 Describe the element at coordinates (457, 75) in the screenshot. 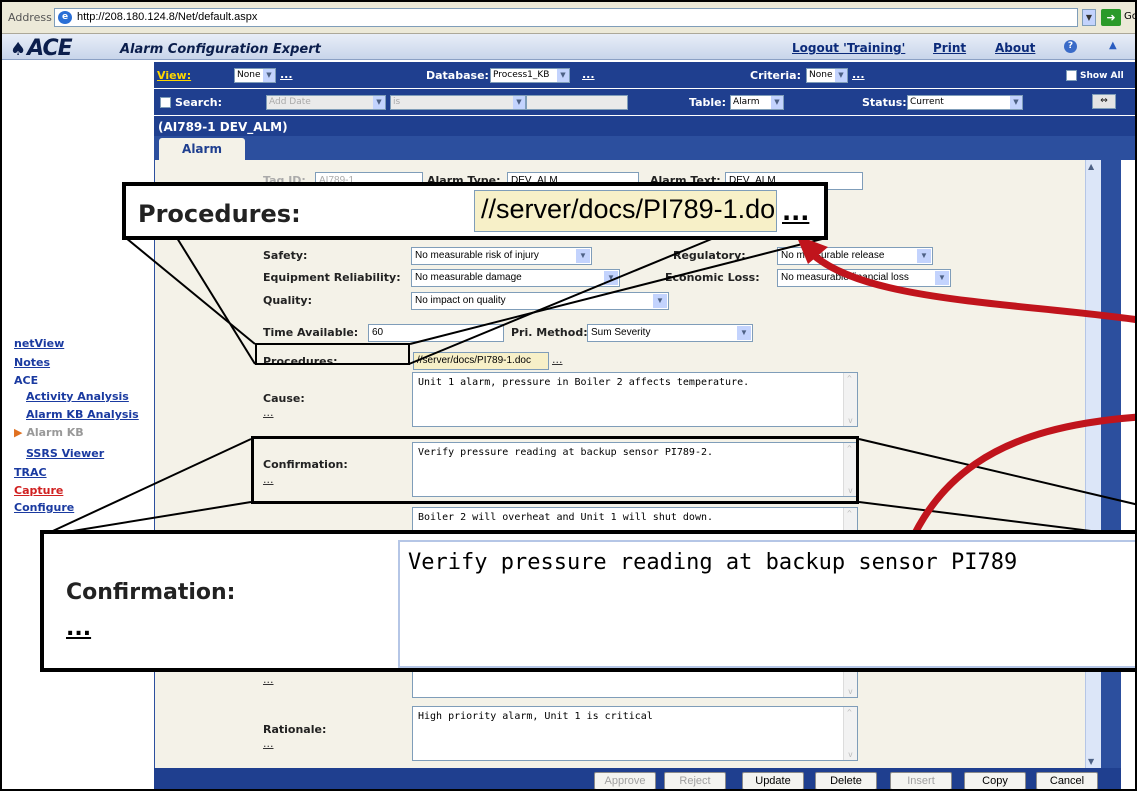

I see `database-label: Database:` at that location.